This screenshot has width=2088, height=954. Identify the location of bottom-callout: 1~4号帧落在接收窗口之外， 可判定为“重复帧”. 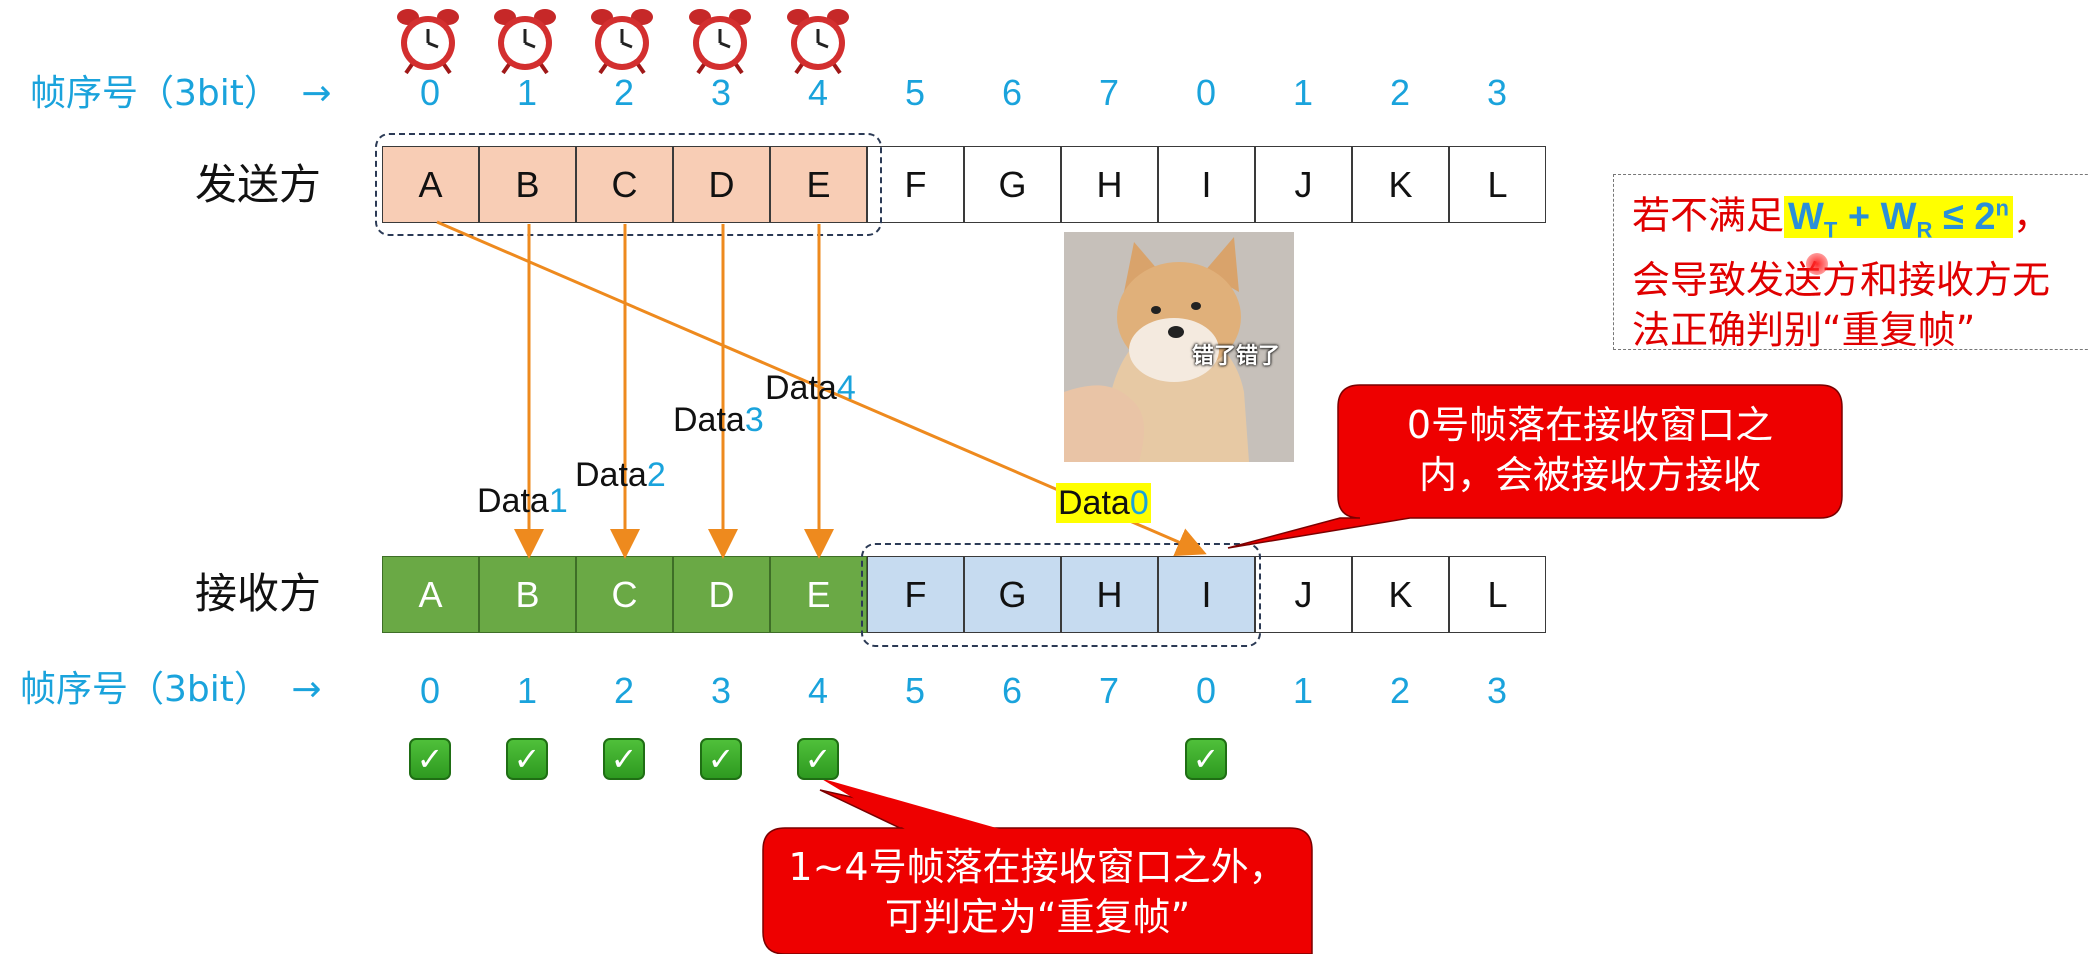
(1037, 892).